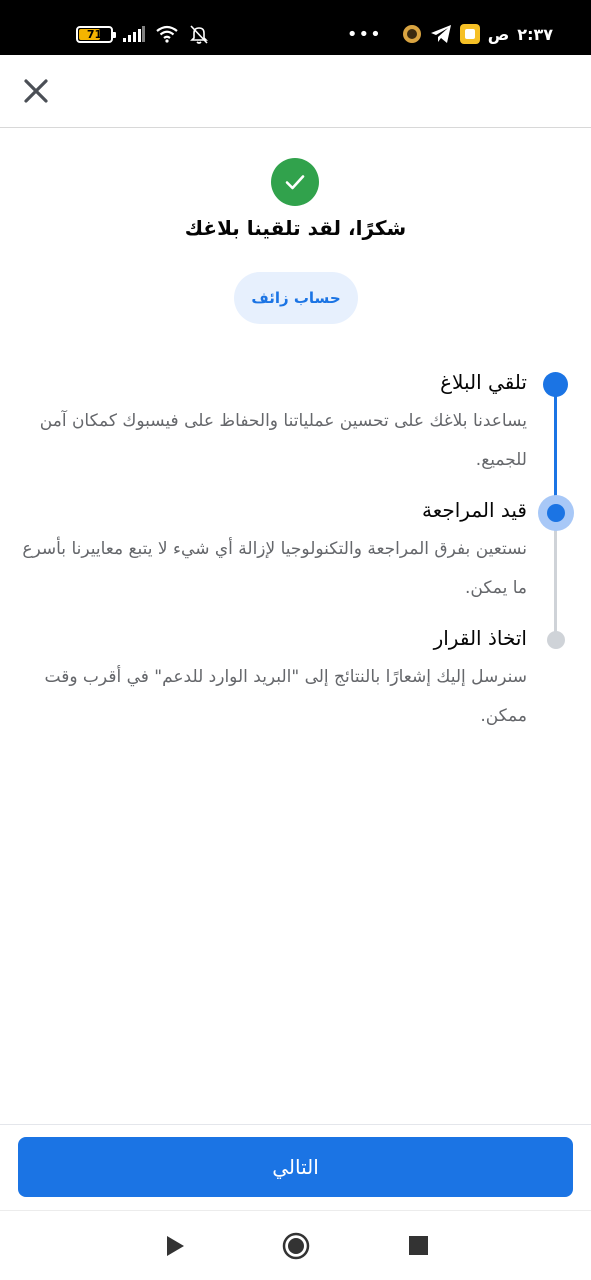 The width and height of the screenshot is (591, 1280). Describe the element at coordinates (199, 34) in the screenshot. I see `bell-off-icon` at that location.